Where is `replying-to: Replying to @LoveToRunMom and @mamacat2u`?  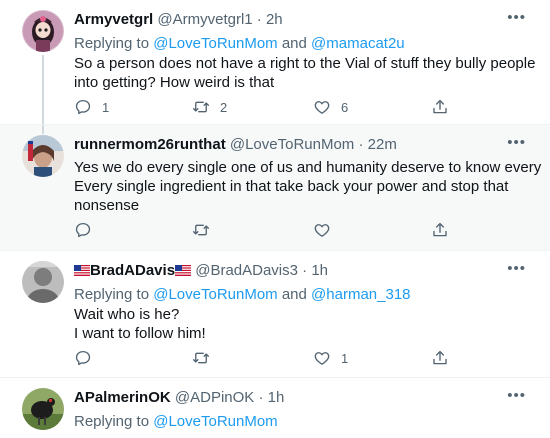
replying-to: Replying to @LoveToRunMom and @mamacat2u is located at coordinates (239, 44).